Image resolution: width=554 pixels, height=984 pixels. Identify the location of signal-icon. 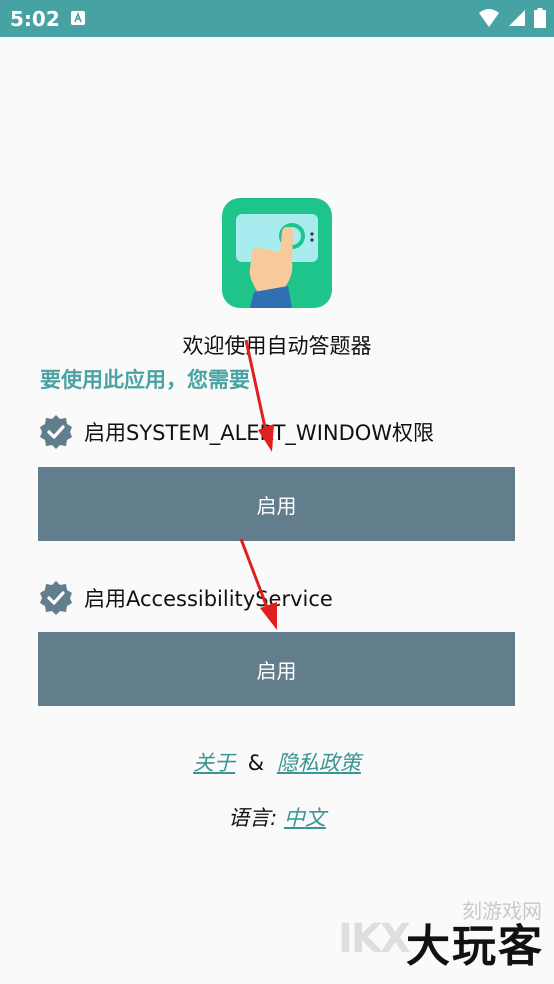
(517, 18).